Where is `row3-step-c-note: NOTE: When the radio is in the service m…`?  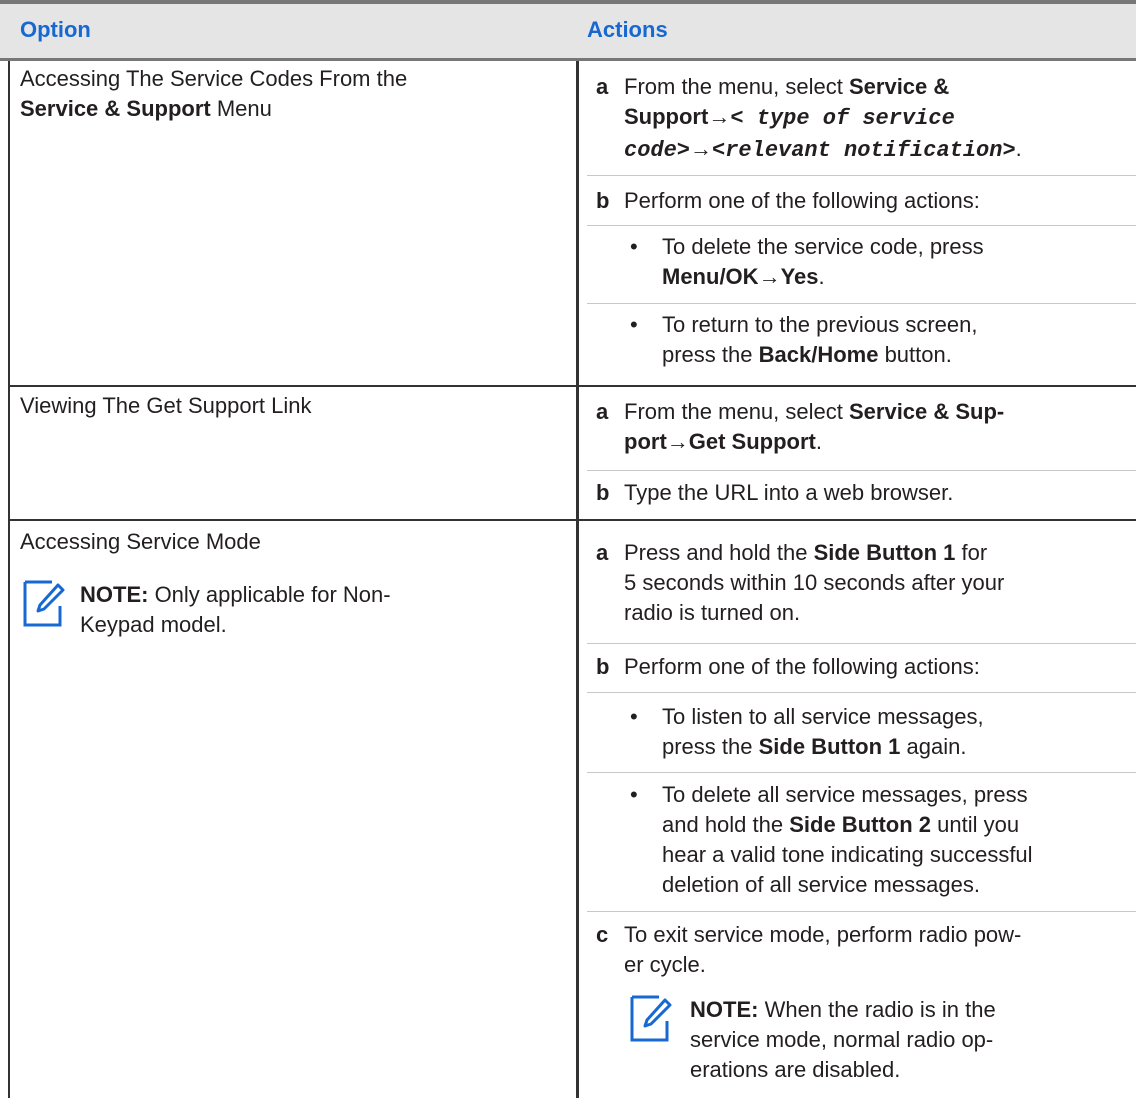 row3-step-c-note: NOTE: When the radio is in the service m… is located at coordinates (843, 1039).